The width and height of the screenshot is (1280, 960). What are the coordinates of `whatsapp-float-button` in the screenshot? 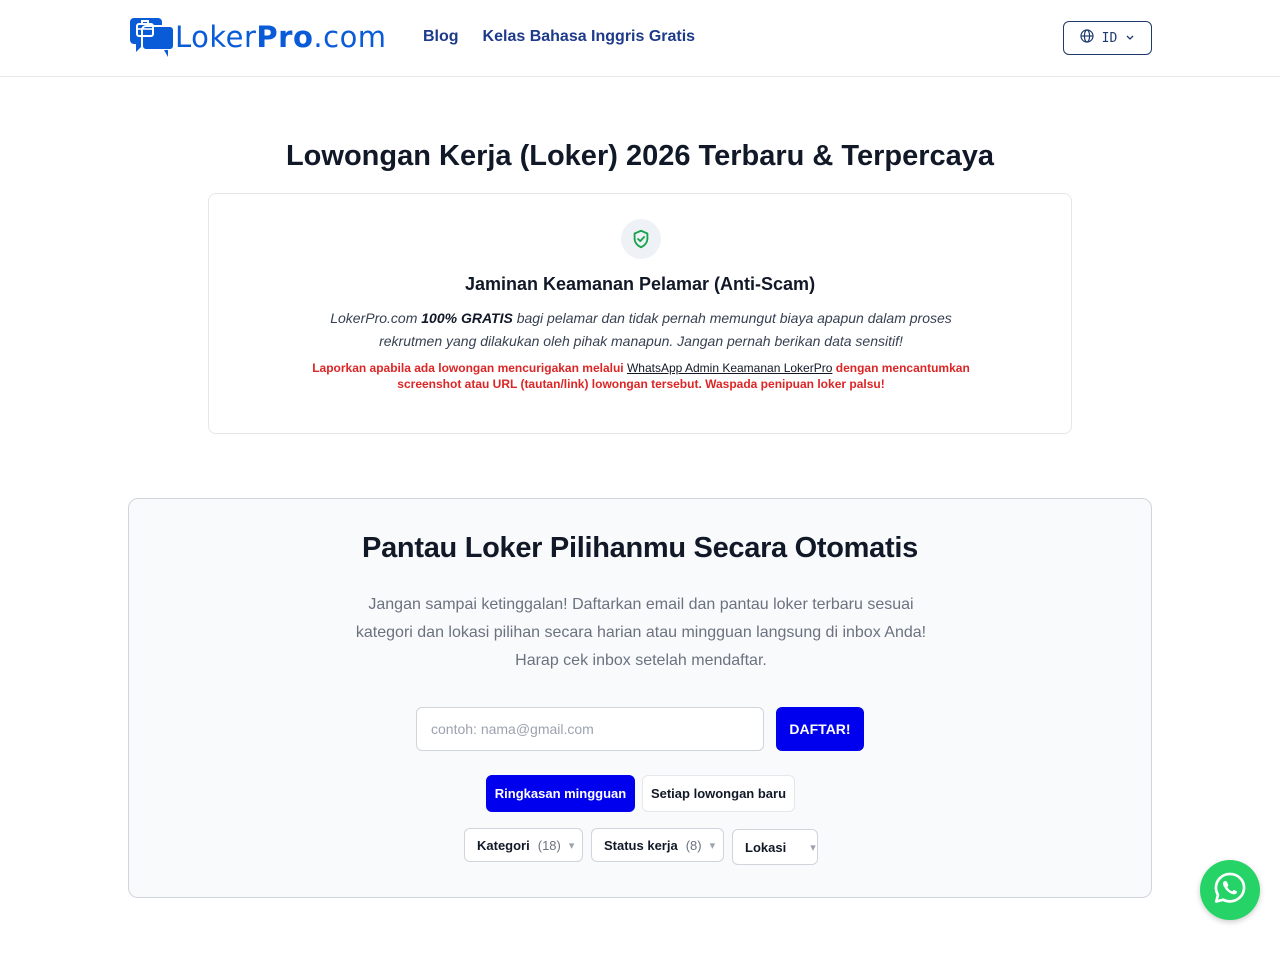 It's located at (1230, 890).